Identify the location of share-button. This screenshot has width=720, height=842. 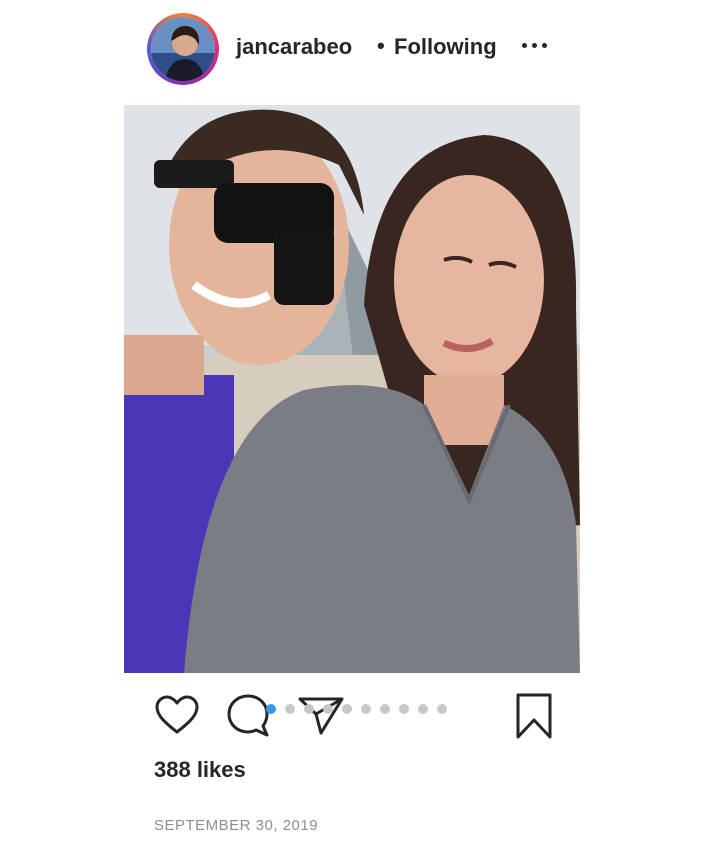
(321, 718).